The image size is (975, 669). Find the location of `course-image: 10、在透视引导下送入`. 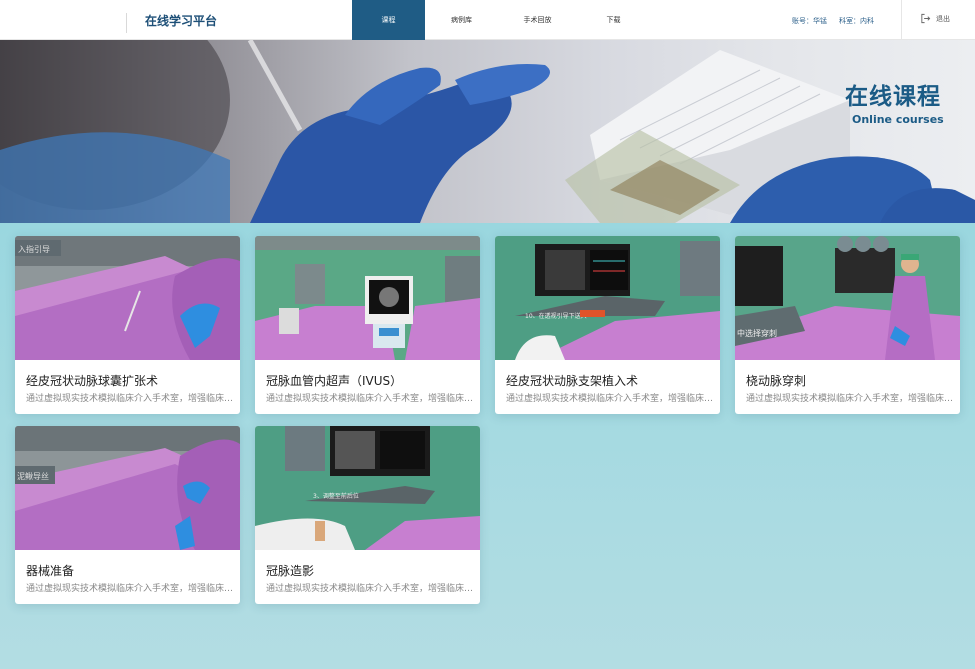

course-image: 10、在透视引导下送入 is located at coordinates (607, 298).